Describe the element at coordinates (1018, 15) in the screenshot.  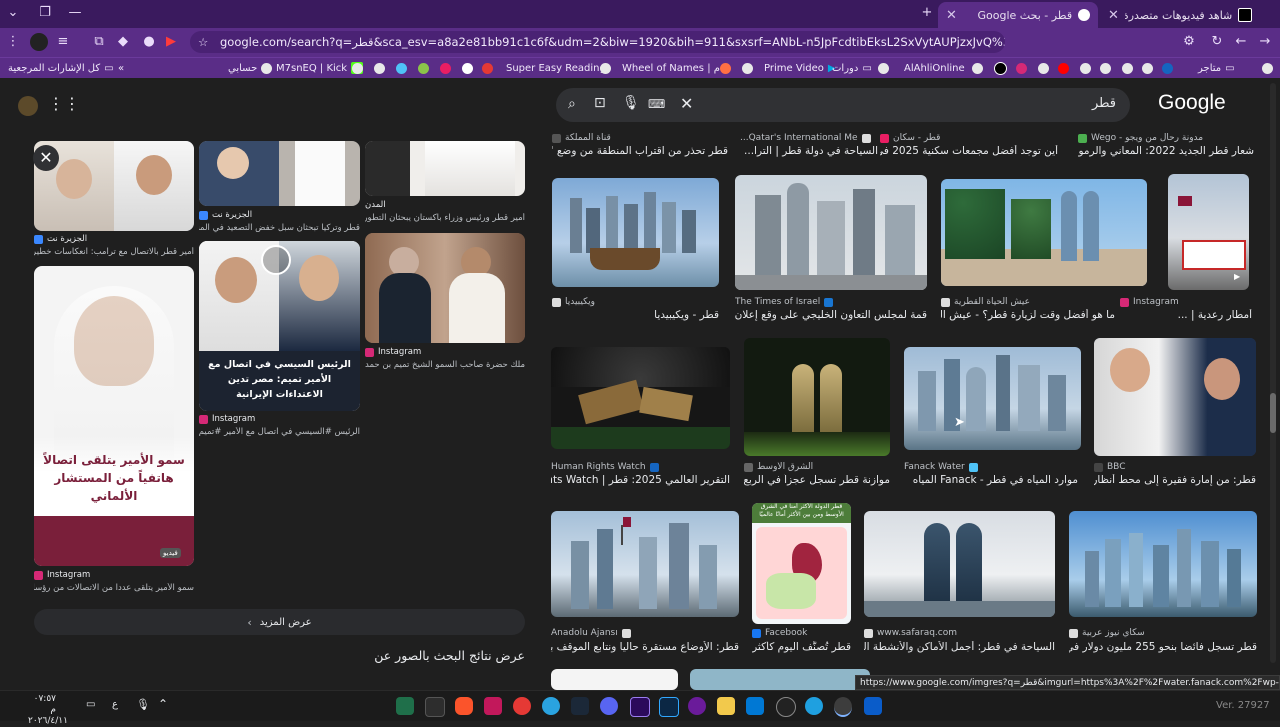
I see `tab-google-search: ✕ قطر - بحث Google` at that location.